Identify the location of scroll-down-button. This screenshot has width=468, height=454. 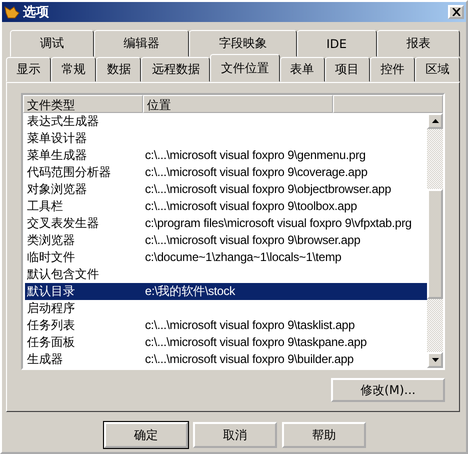
(435, 360).